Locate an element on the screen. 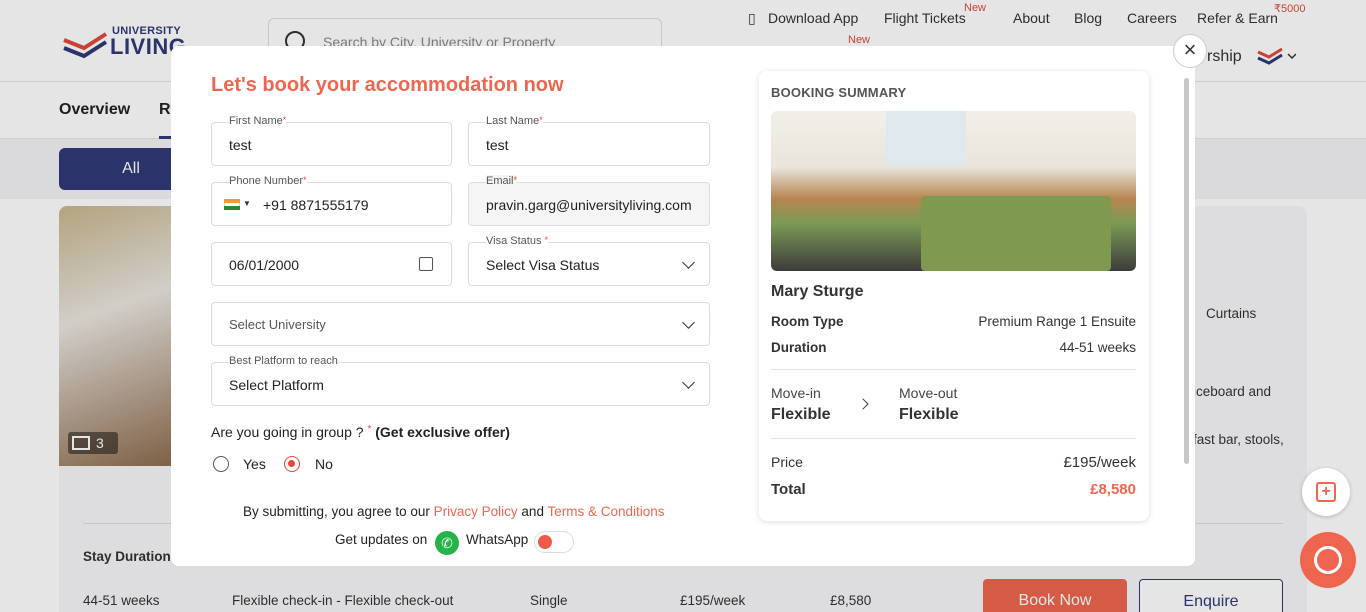 This screenshot has width=1366, height=612. visa-status-label: Visa Status * is located at coordinates (517, 241).